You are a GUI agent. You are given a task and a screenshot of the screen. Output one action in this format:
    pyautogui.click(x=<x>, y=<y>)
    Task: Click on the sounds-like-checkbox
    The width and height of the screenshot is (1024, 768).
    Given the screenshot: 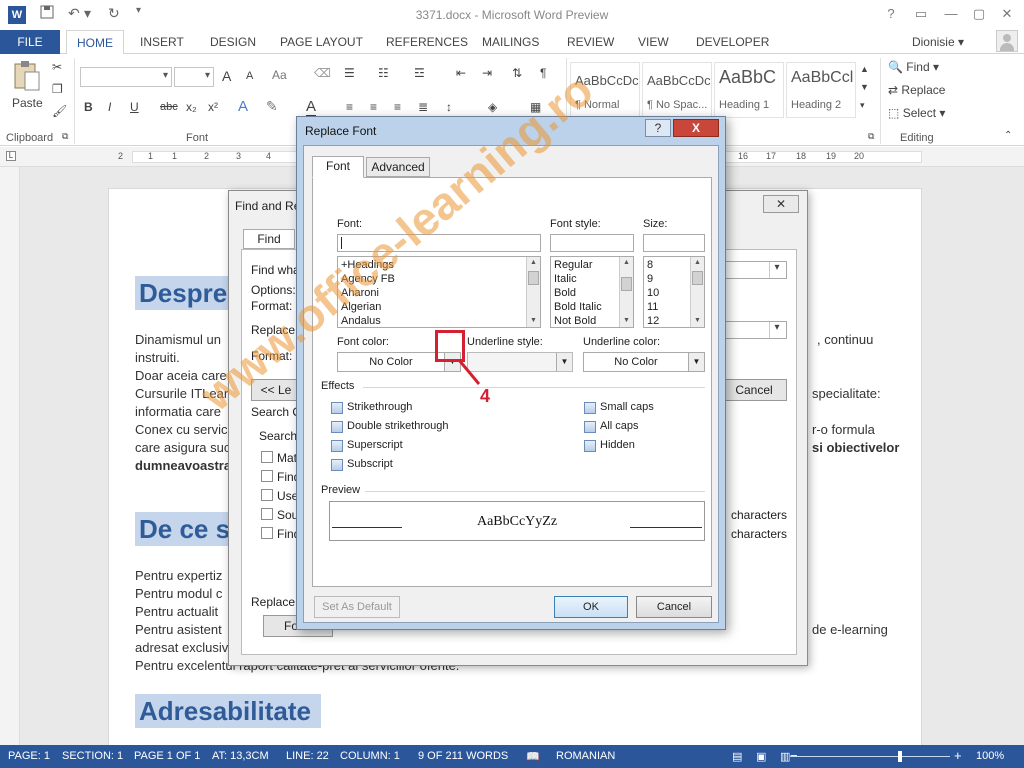 What is the action you would take?
    pyautogui.click(x=267, y=514)
    